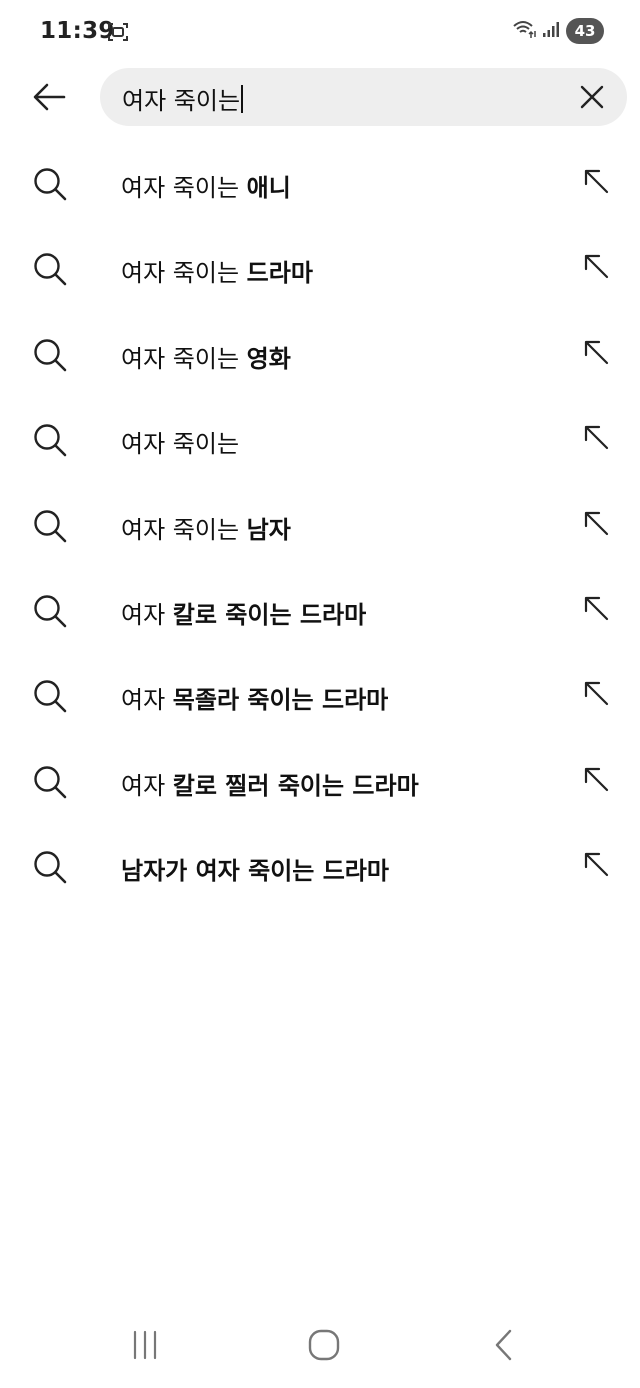  Describe the element at coordinates (524, 31) in the screenshot. I see `wifi-icon` at that location.